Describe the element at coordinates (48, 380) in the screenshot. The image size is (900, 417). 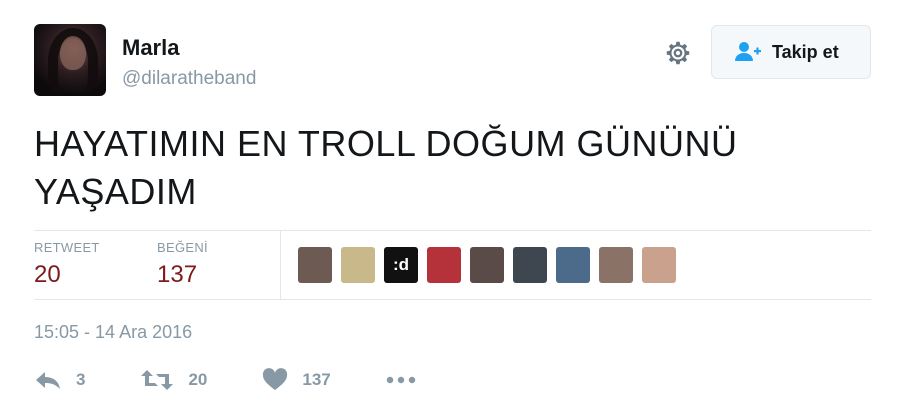
I see `reply-icon` at that location.